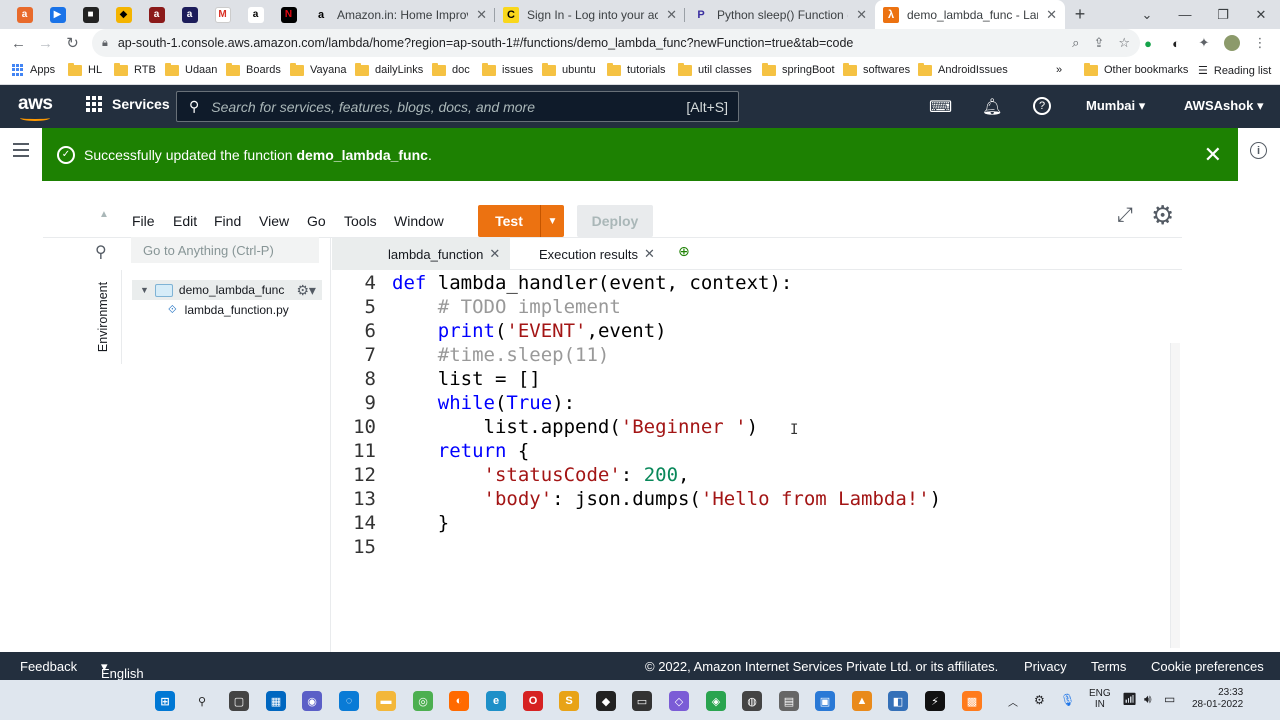 The height and width of the screenshot is (720, 1280). Describe the element at coordinates (419, 221) in the screenshot. I see `menu-window: Window` at that location.